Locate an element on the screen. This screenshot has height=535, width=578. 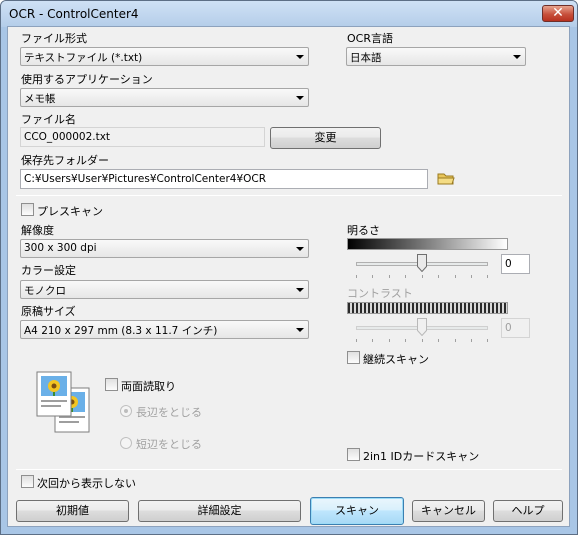
dont-show-again-label: 次回から表示しない is located at coordinates (86, 483).